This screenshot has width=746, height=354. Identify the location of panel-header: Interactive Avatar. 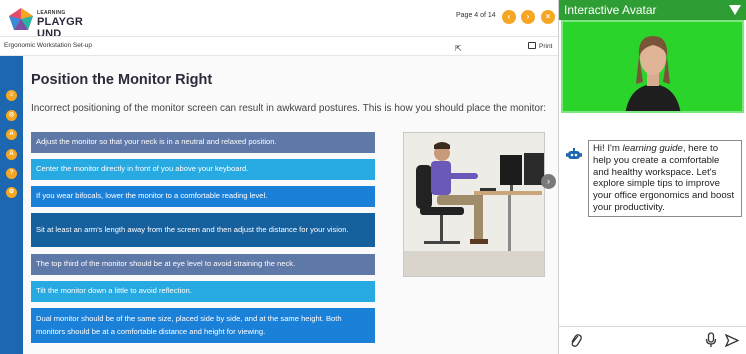
(652, 10).